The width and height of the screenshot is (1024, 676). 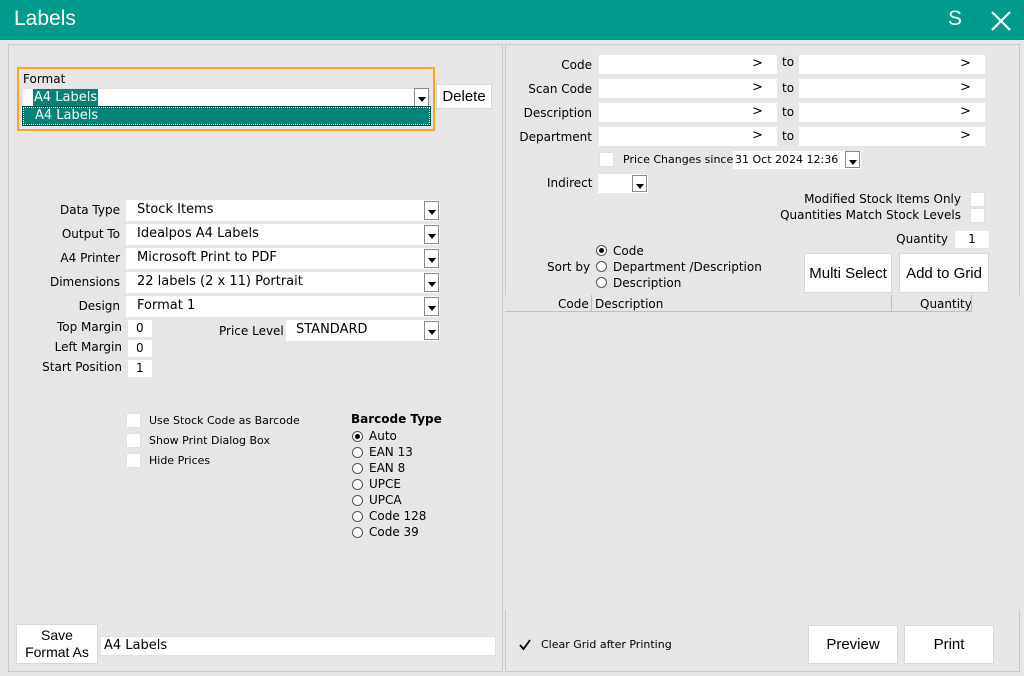 What do you see at coordinates (892, 88) in the screenshot?
I see `scan-code-to-field` at bounding box center [892, 88].